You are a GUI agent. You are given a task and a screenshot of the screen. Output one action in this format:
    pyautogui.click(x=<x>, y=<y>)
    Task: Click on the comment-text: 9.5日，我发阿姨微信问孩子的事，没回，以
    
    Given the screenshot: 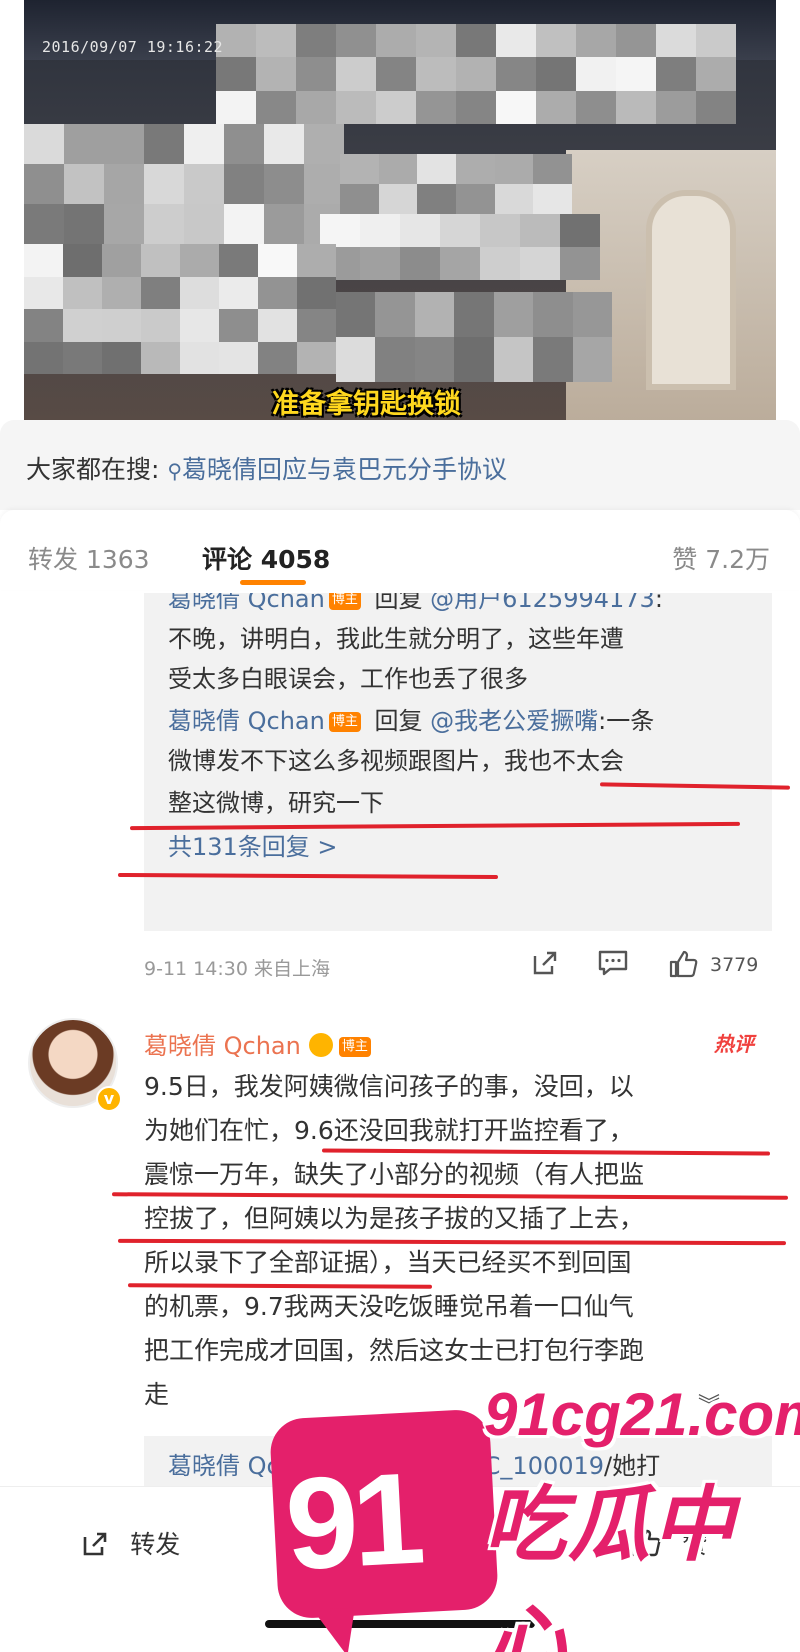 What is the action you would take?
    pyautogui.click(x=389, y=1086)
    